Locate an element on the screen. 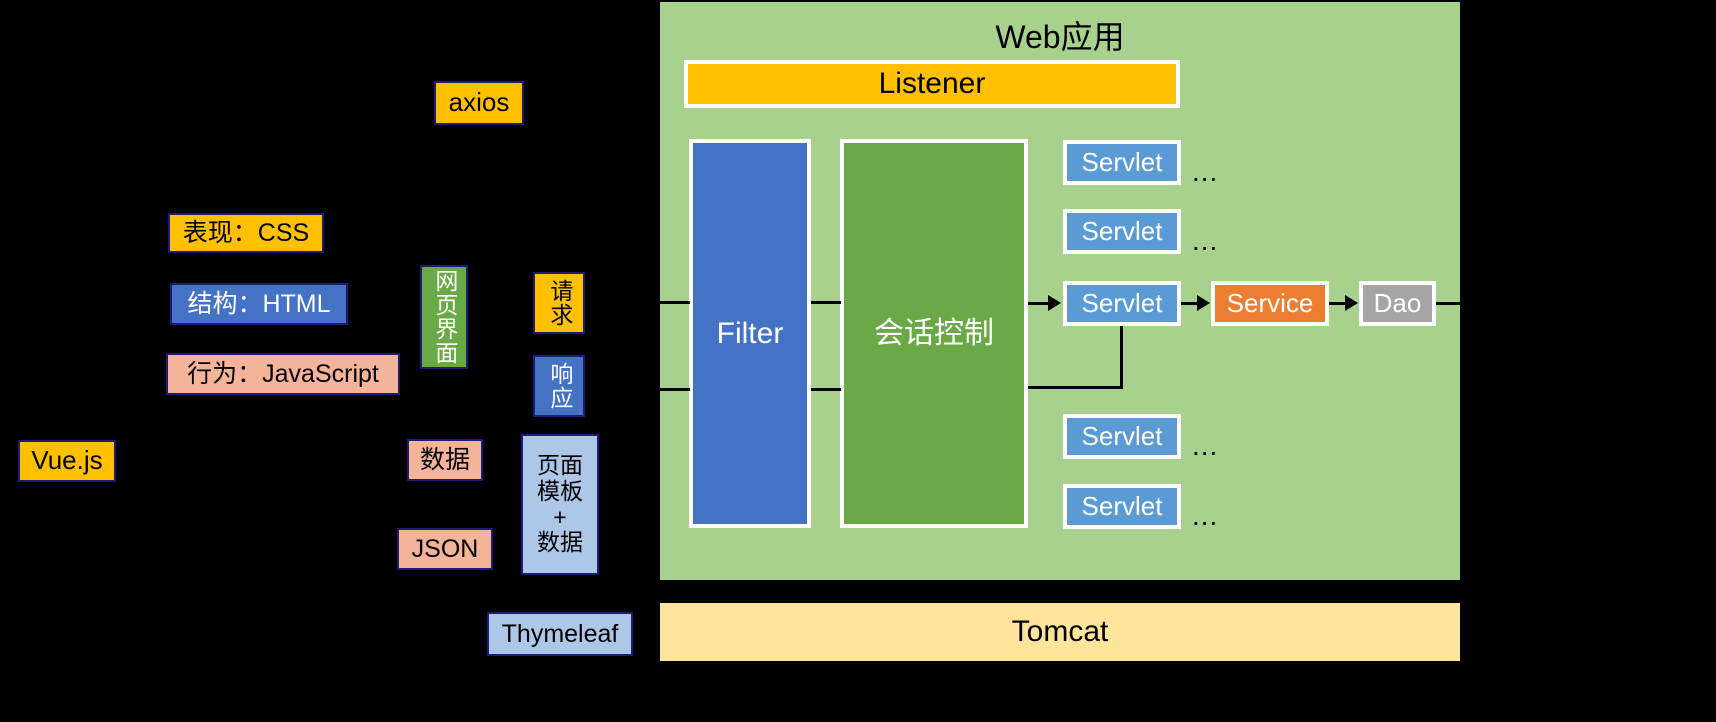 Image resolution: width=1716 pixels, height=722 pixels. arrowhead-session-servlet is located at coordinates (1054, 303).